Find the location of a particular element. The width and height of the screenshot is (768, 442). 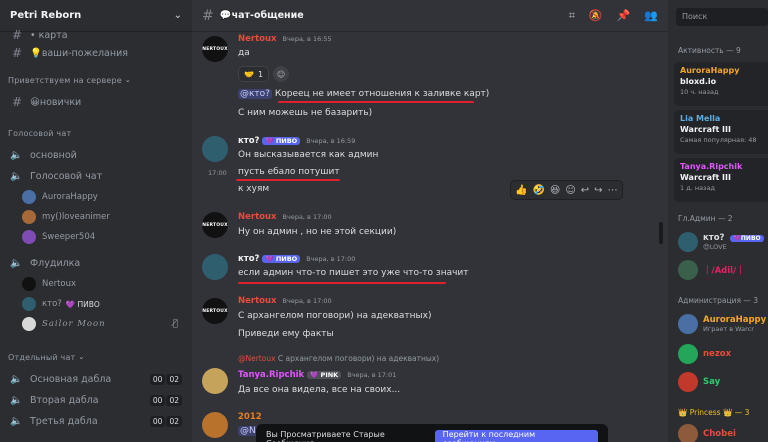

pin-icon: 📌 is located at coordinates (624, 16).